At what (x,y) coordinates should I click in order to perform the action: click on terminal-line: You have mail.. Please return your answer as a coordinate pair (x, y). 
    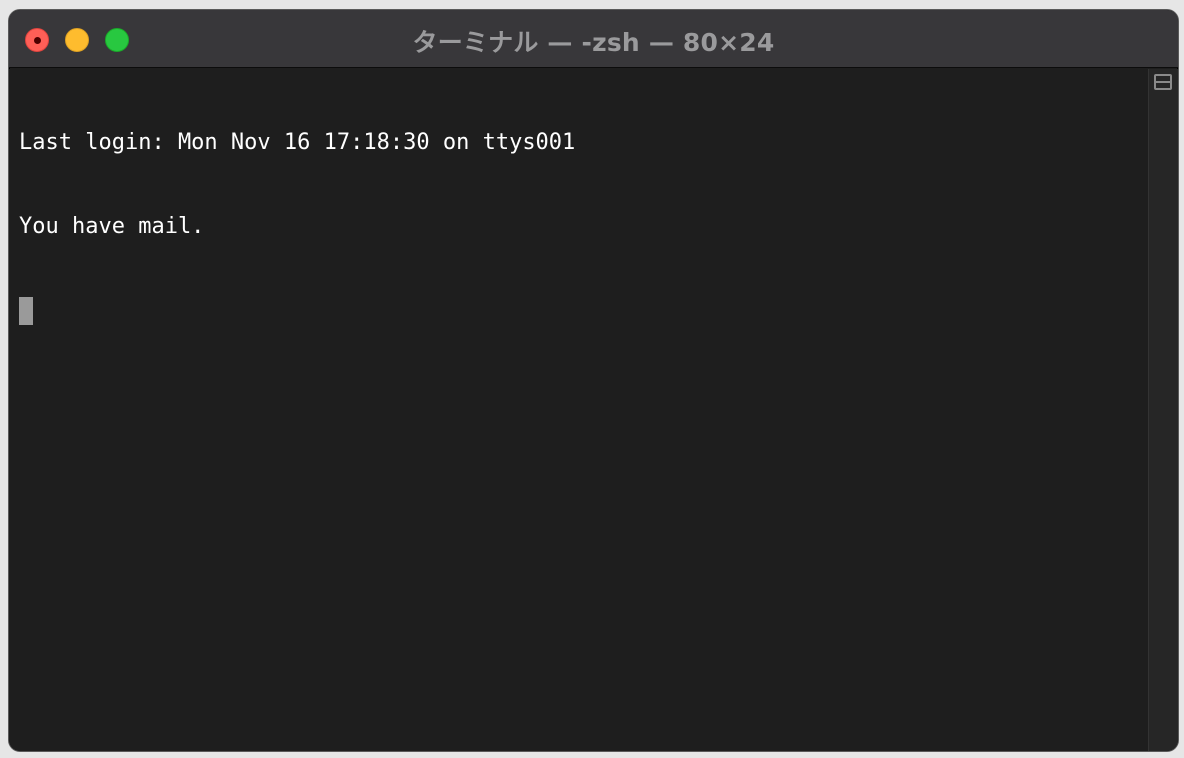
    Looking at the image, I should click on (112, 226).